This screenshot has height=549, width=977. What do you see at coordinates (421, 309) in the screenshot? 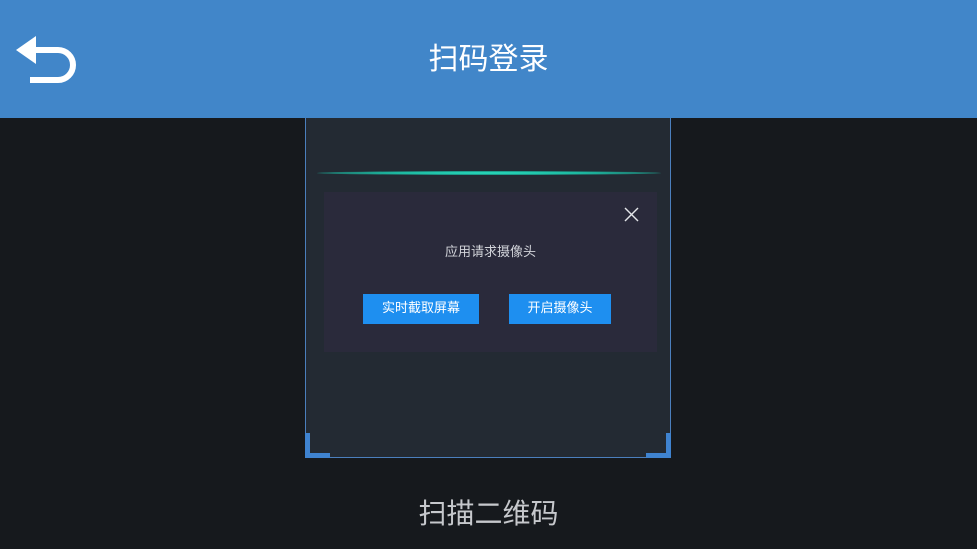
I see `capture-screen-button: 实时截取屏幕` at bounding box center [421, 309].